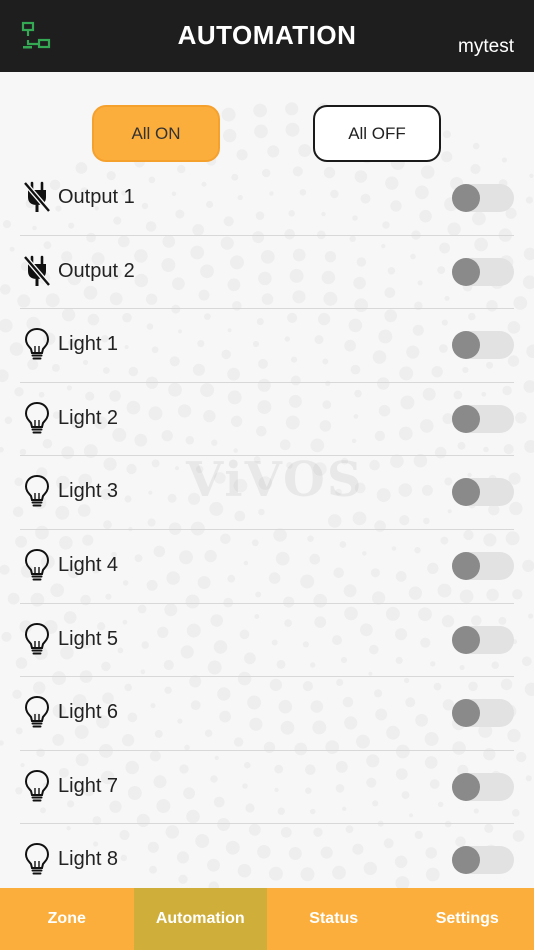 Image resolution: width=534 pixels, height=950 pixels. I want to click on item-label: Output 1, so click(96, 197).